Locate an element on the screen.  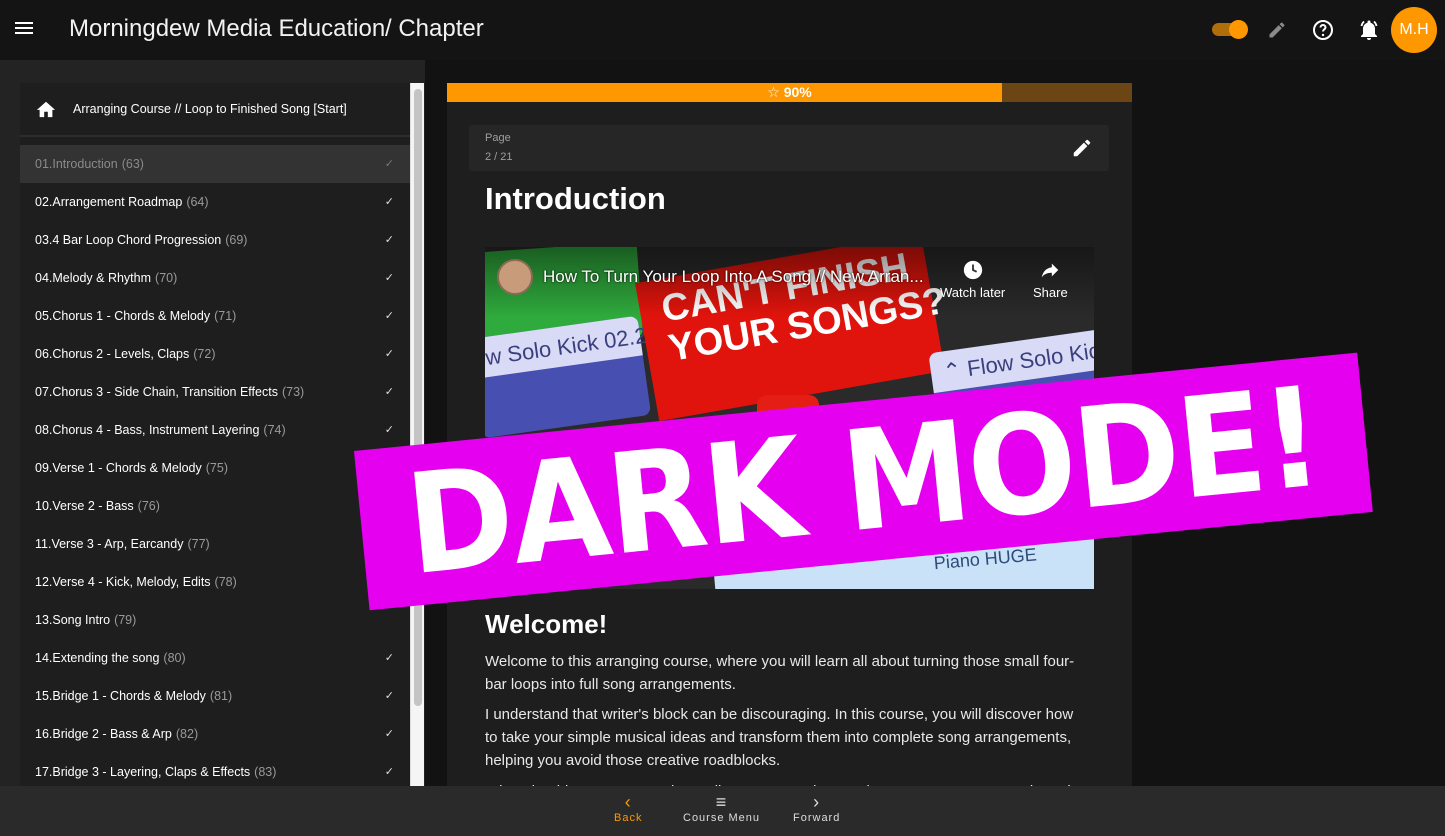
chapter-count: (64) is located at coordinates (197, 202).